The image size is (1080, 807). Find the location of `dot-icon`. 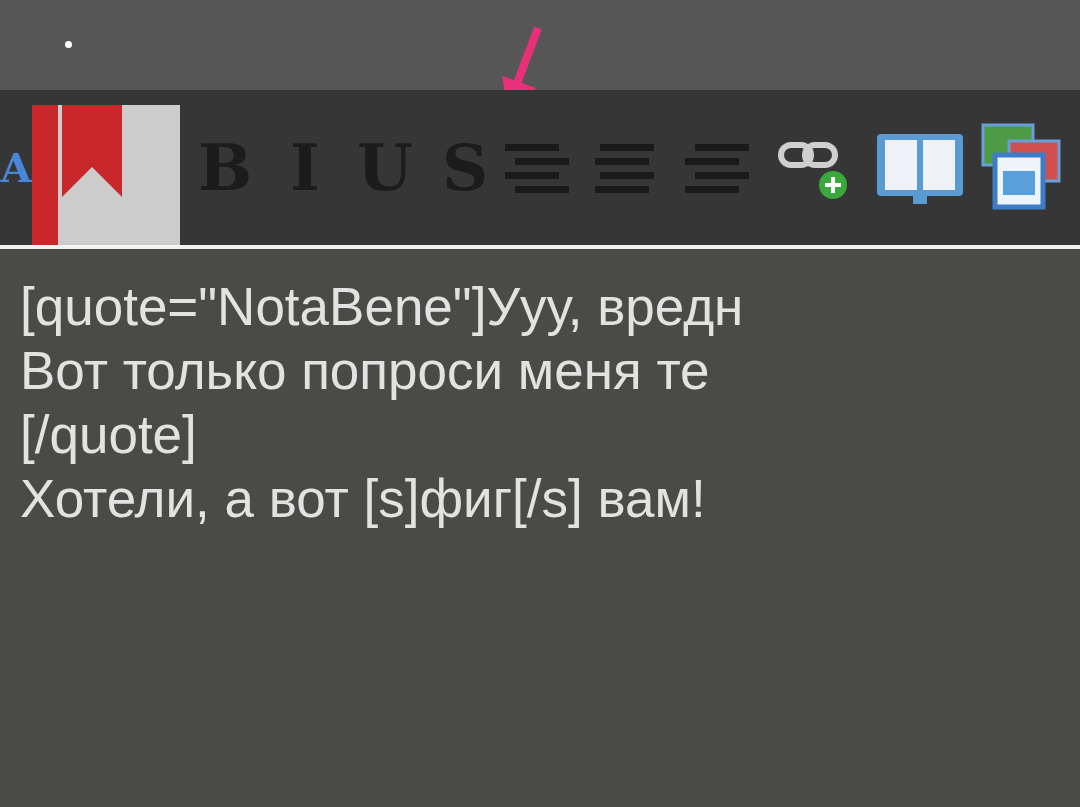

dot-icon is located at coordinates (68, 44).